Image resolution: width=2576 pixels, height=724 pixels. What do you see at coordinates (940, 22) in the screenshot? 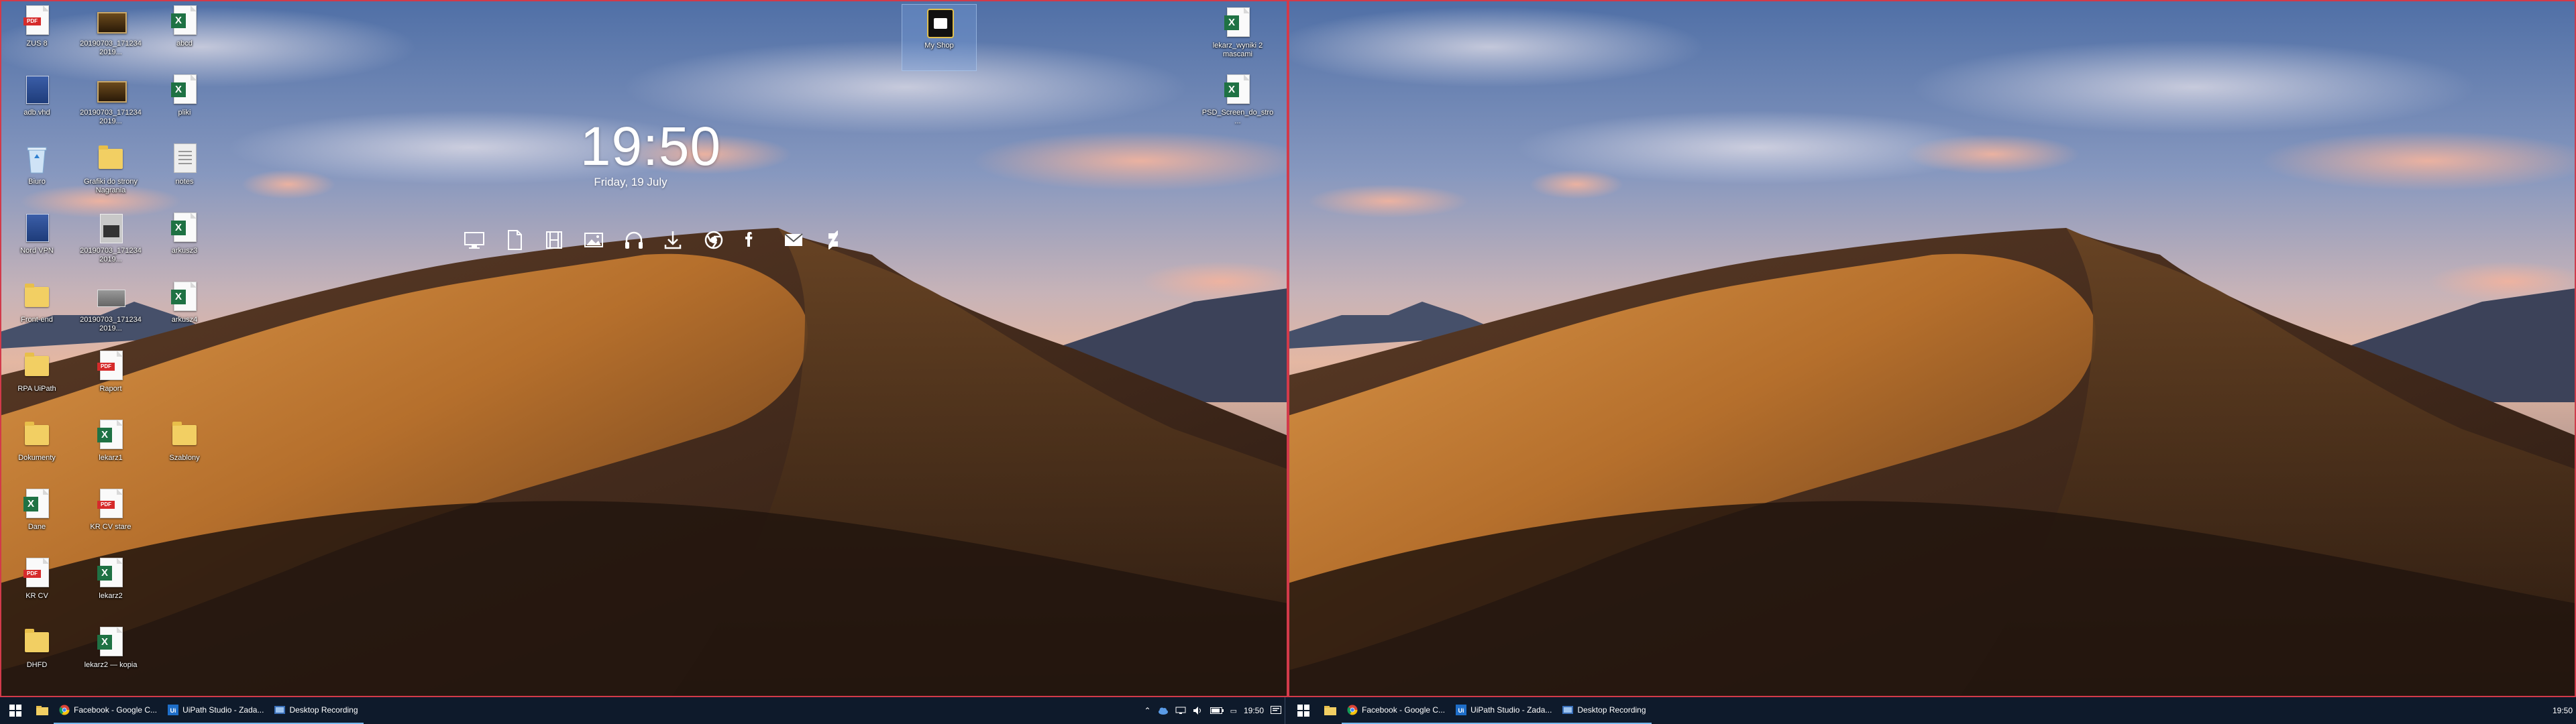
I see `recorder-app-icon` at bounding box center [940, 22].